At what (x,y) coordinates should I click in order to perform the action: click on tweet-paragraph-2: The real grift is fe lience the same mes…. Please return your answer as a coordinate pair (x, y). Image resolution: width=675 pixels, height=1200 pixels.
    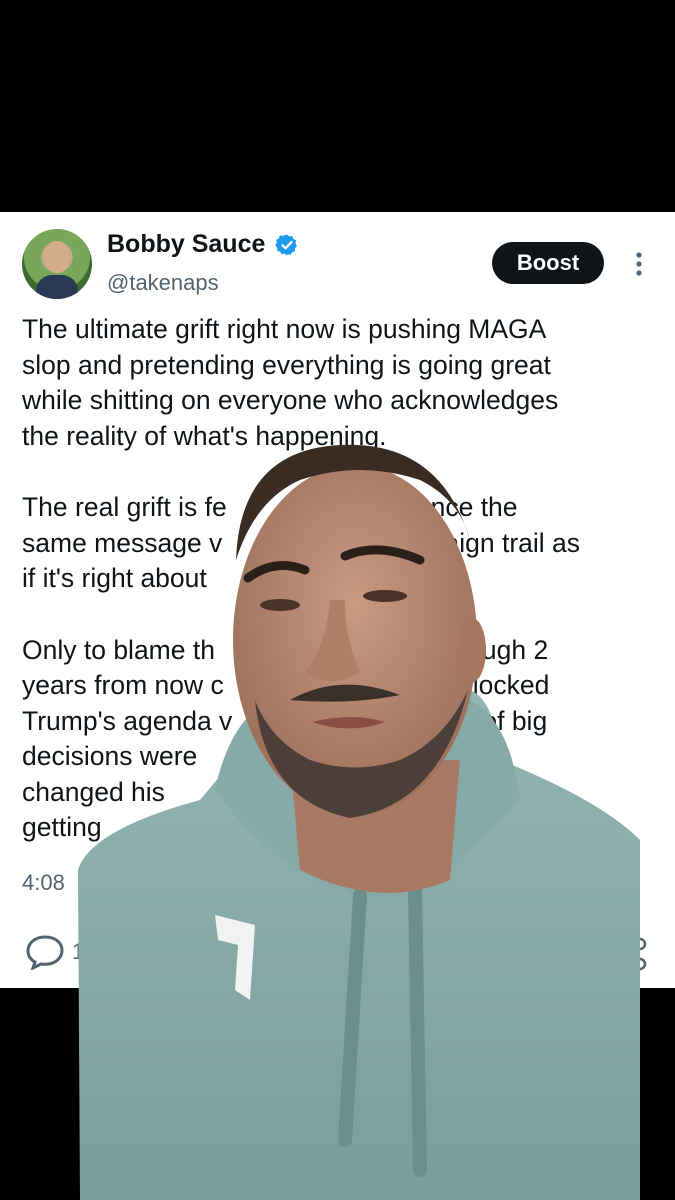
    Looking at the image, I should click on (301, 542).